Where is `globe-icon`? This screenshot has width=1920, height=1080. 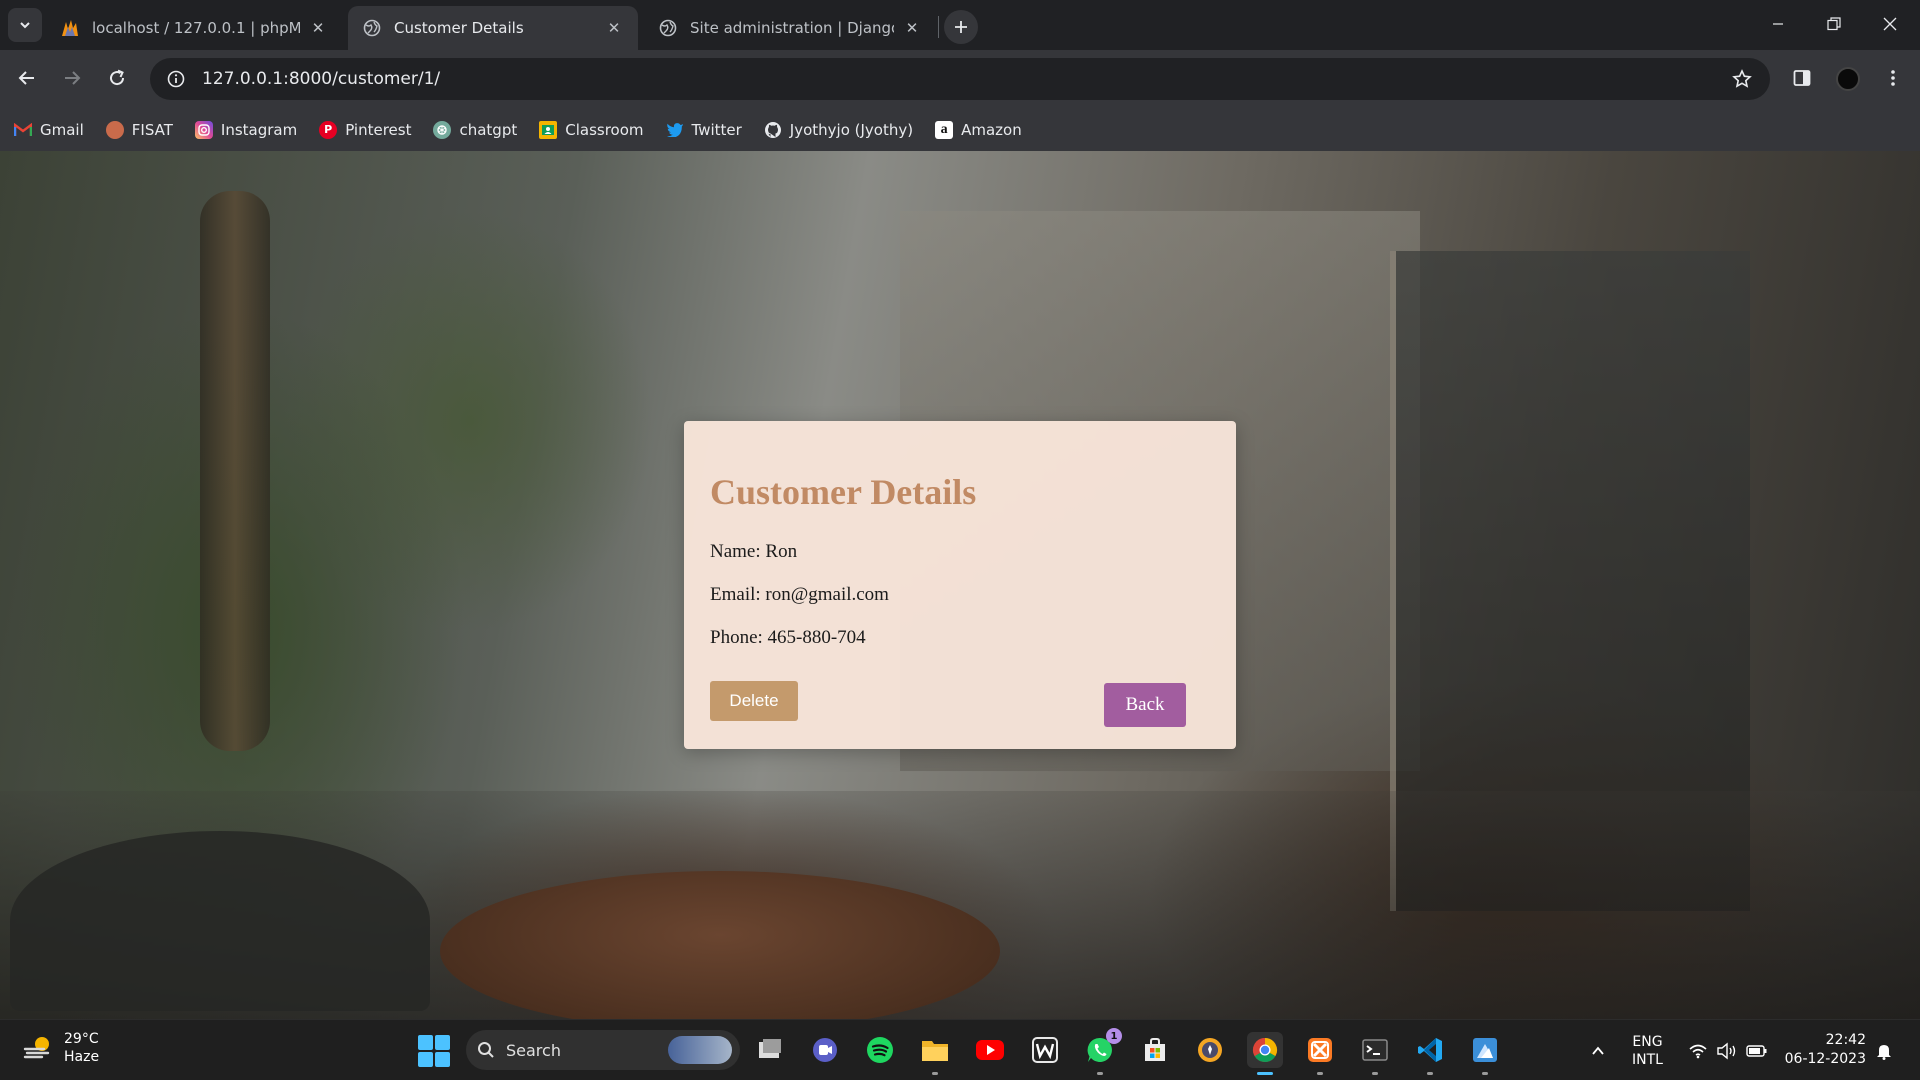 globe-icon is located at coordinates (668, 28).